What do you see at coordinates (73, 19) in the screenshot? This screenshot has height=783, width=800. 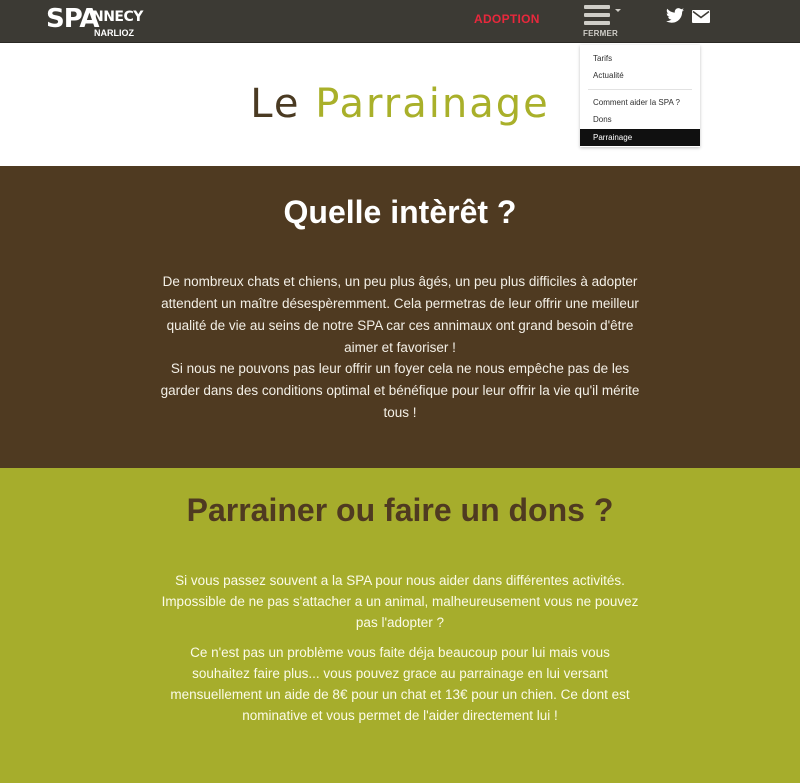 I see `logo-main-text: SPA` at bounding box center [73, 19].